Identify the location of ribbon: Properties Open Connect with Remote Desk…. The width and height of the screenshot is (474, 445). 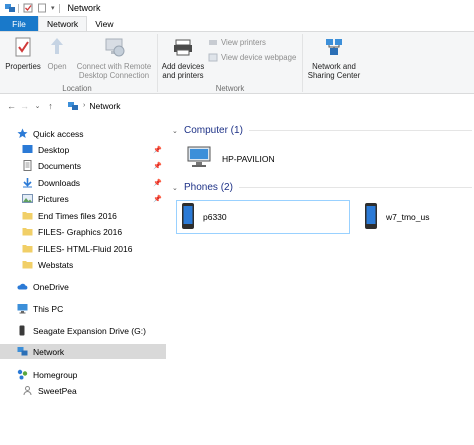
(237, 62).